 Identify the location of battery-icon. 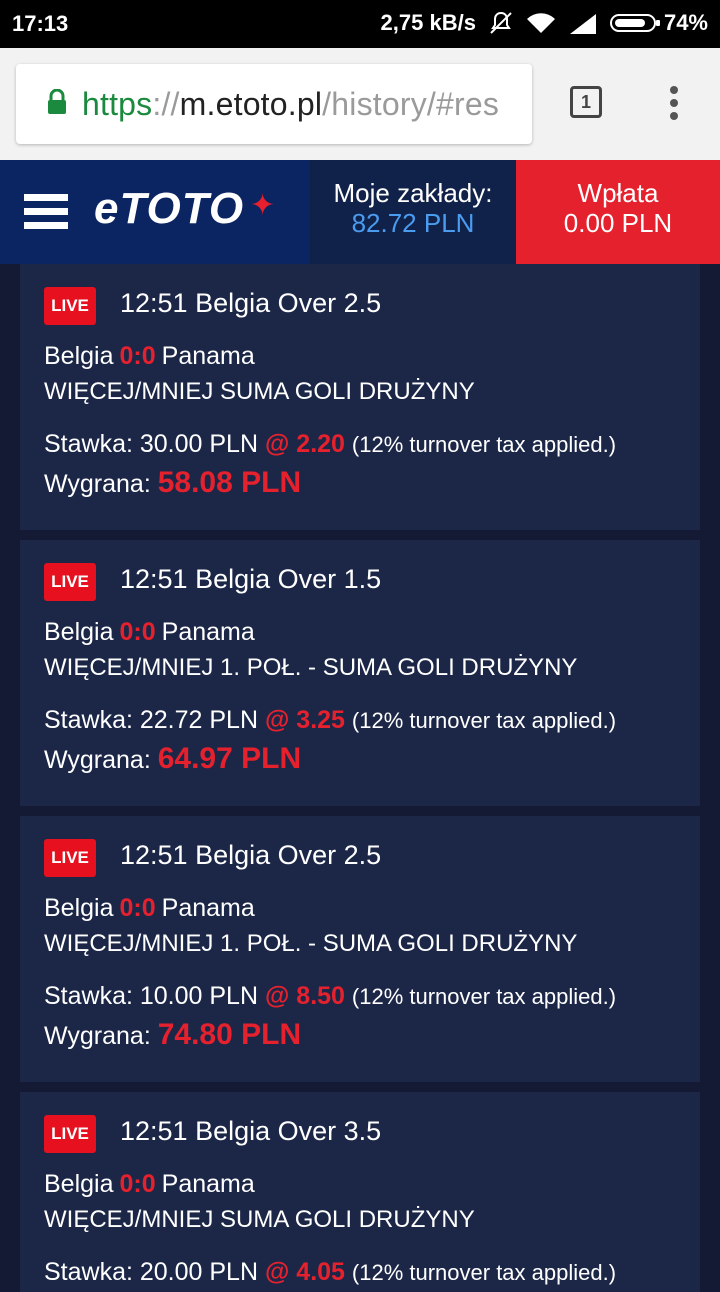
(634, 23).